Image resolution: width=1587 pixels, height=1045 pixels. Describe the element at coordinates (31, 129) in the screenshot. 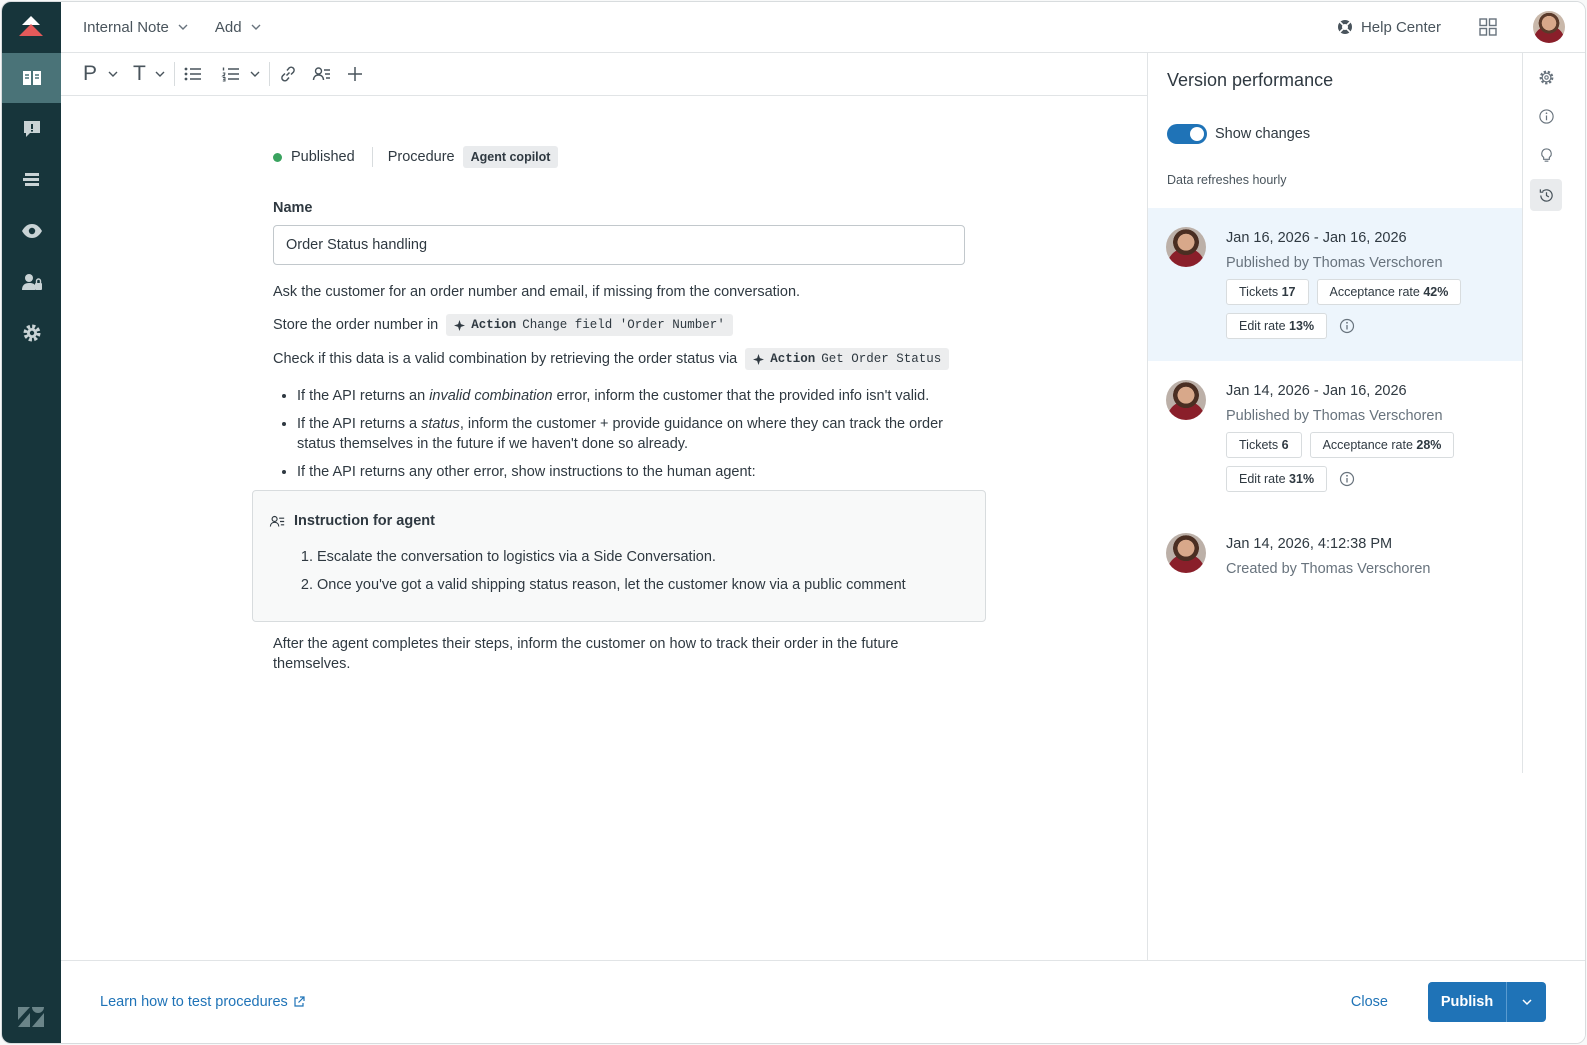

I see `nav-feedback-icon` at that location.